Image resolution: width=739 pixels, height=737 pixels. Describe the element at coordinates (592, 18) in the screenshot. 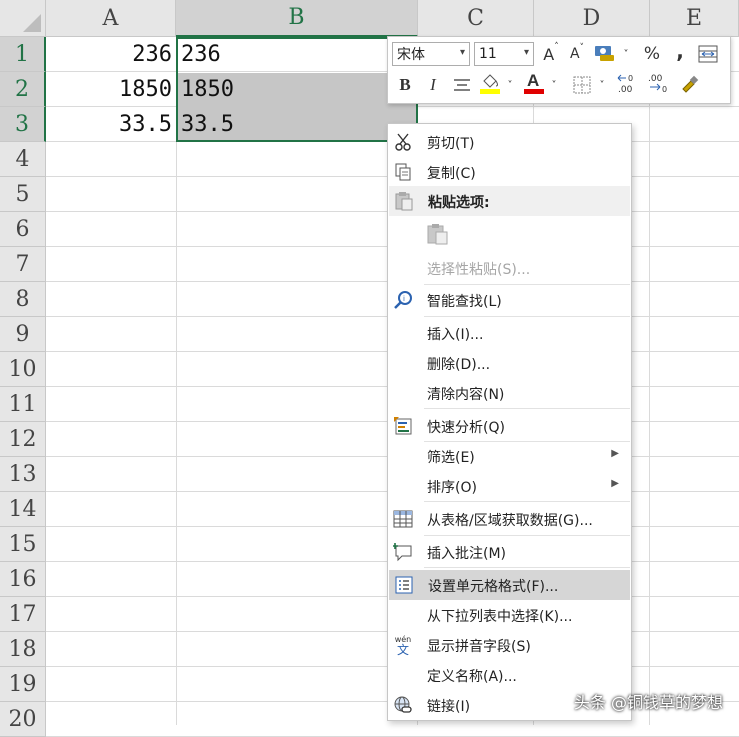

I see `column-header-d: D` at that location.